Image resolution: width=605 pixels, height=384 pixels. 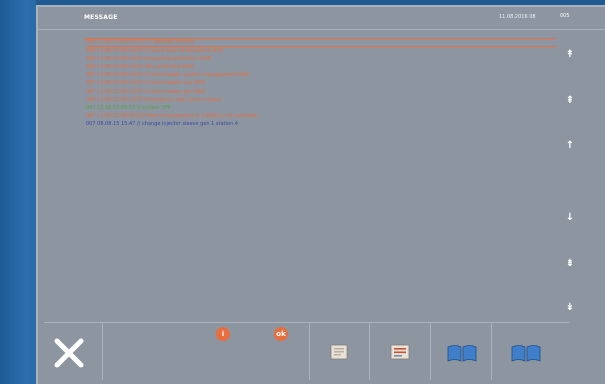 What do you see at coordinates (570, 218) in the screenshot?
I see `scroll-down-button: ↓` at bounding box center [570, 218].